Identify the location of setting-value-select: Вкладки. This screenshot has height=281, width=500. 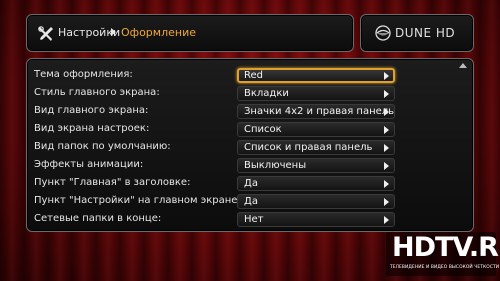
(316, 93).